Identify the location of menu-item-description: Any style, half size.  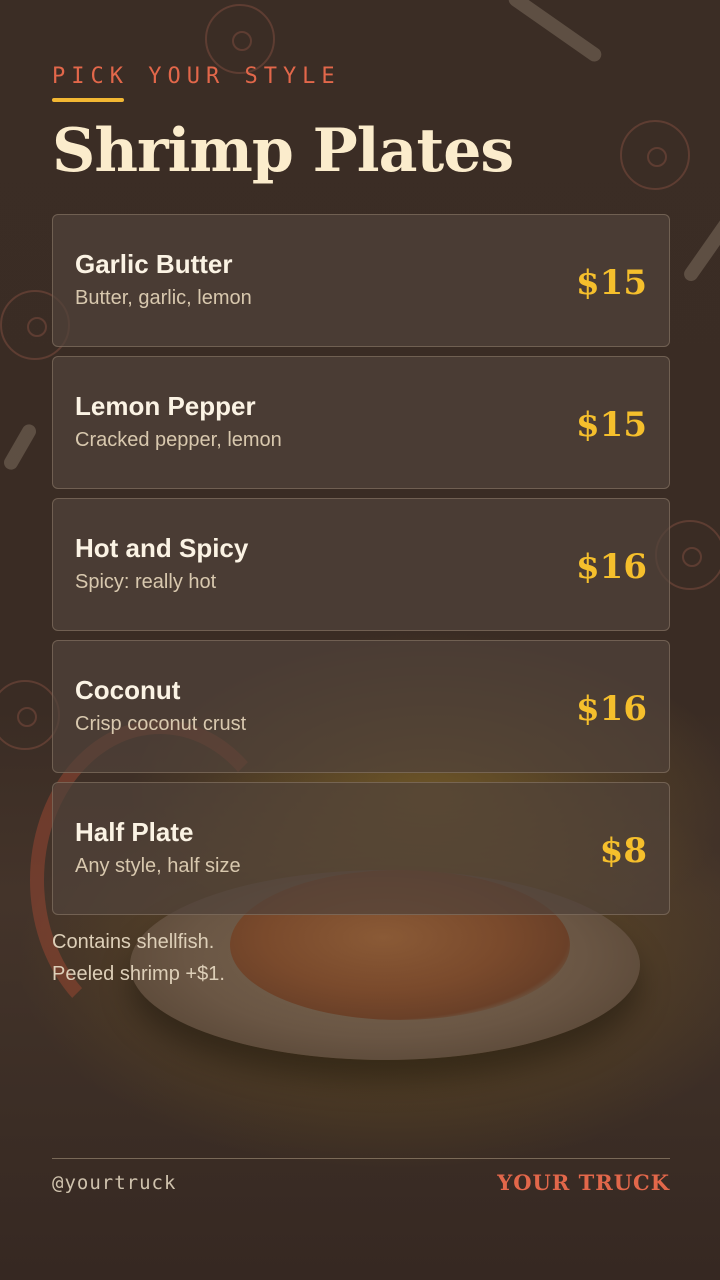
(158, 866).